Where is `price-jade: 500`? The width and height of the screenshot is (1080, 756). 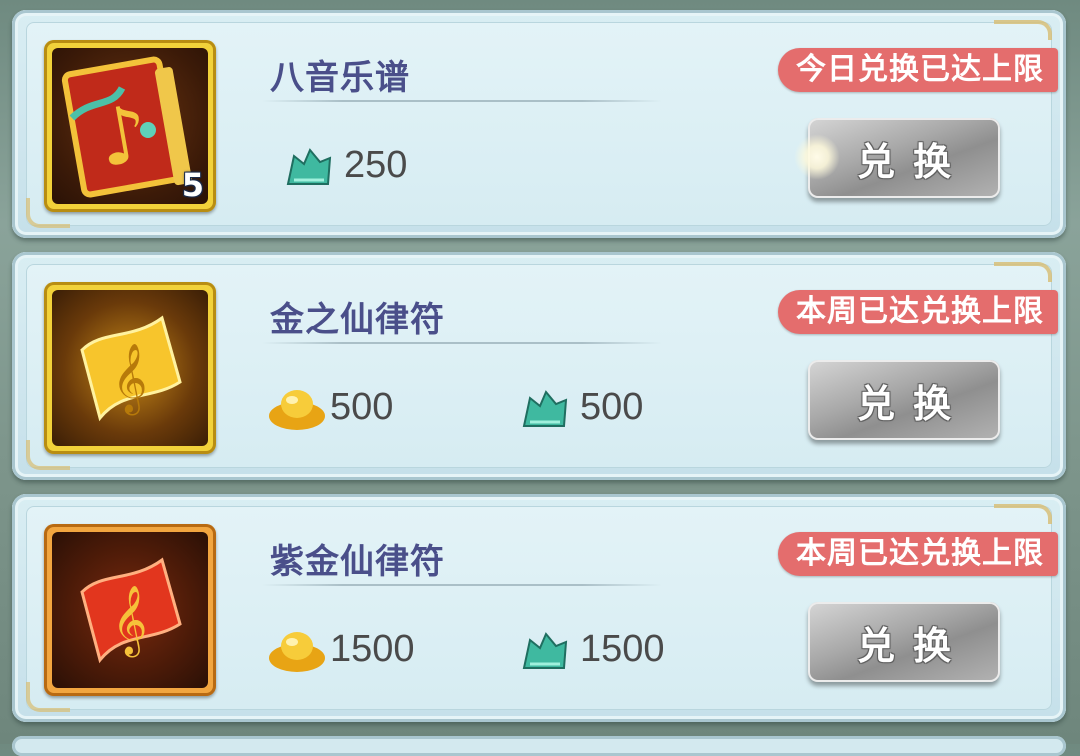 price-jade: 500 is located at coordinates (579, 407).